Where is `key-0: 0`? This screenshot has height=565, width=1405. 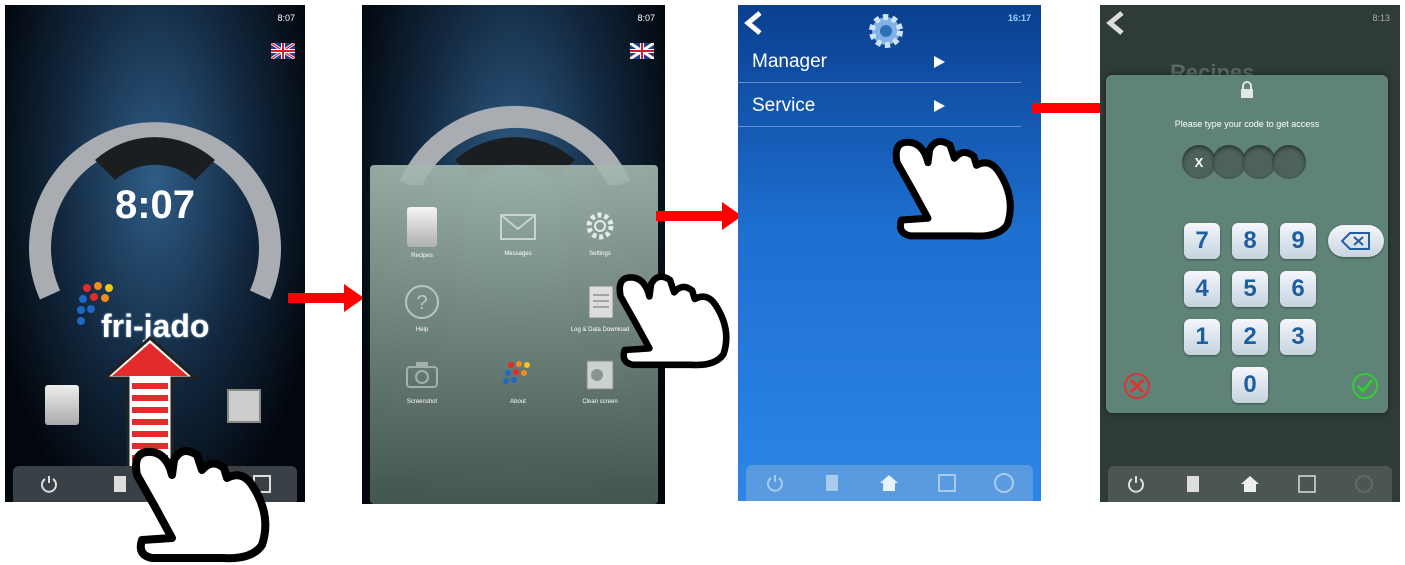 key-0: 0 is located at coordinates (1250, 385).